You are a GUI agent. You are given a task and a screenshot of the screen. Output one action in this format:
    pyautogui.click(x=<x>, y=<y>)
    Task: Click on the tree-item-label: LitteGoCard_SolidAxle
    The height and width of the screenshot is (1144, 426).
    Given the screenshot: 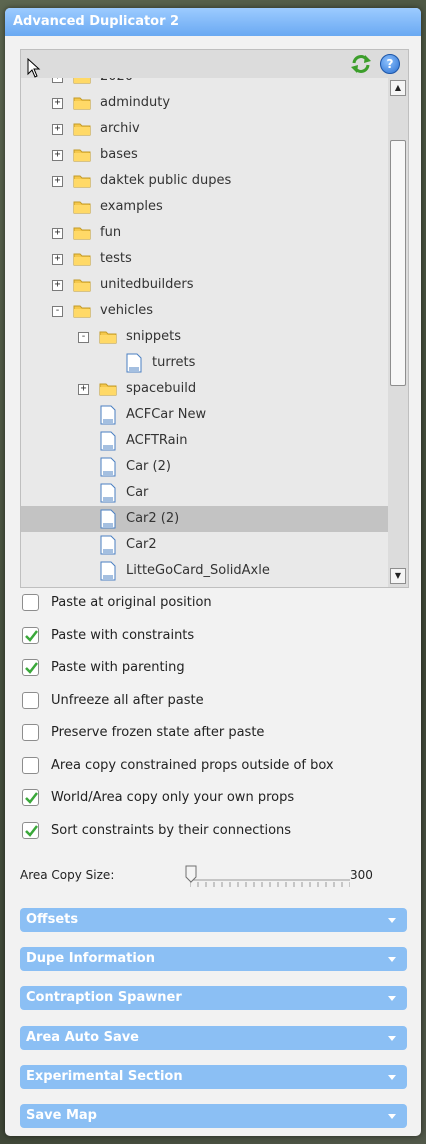 What is the action you would take?
    pyautogui.click(x=198, y=570)
    